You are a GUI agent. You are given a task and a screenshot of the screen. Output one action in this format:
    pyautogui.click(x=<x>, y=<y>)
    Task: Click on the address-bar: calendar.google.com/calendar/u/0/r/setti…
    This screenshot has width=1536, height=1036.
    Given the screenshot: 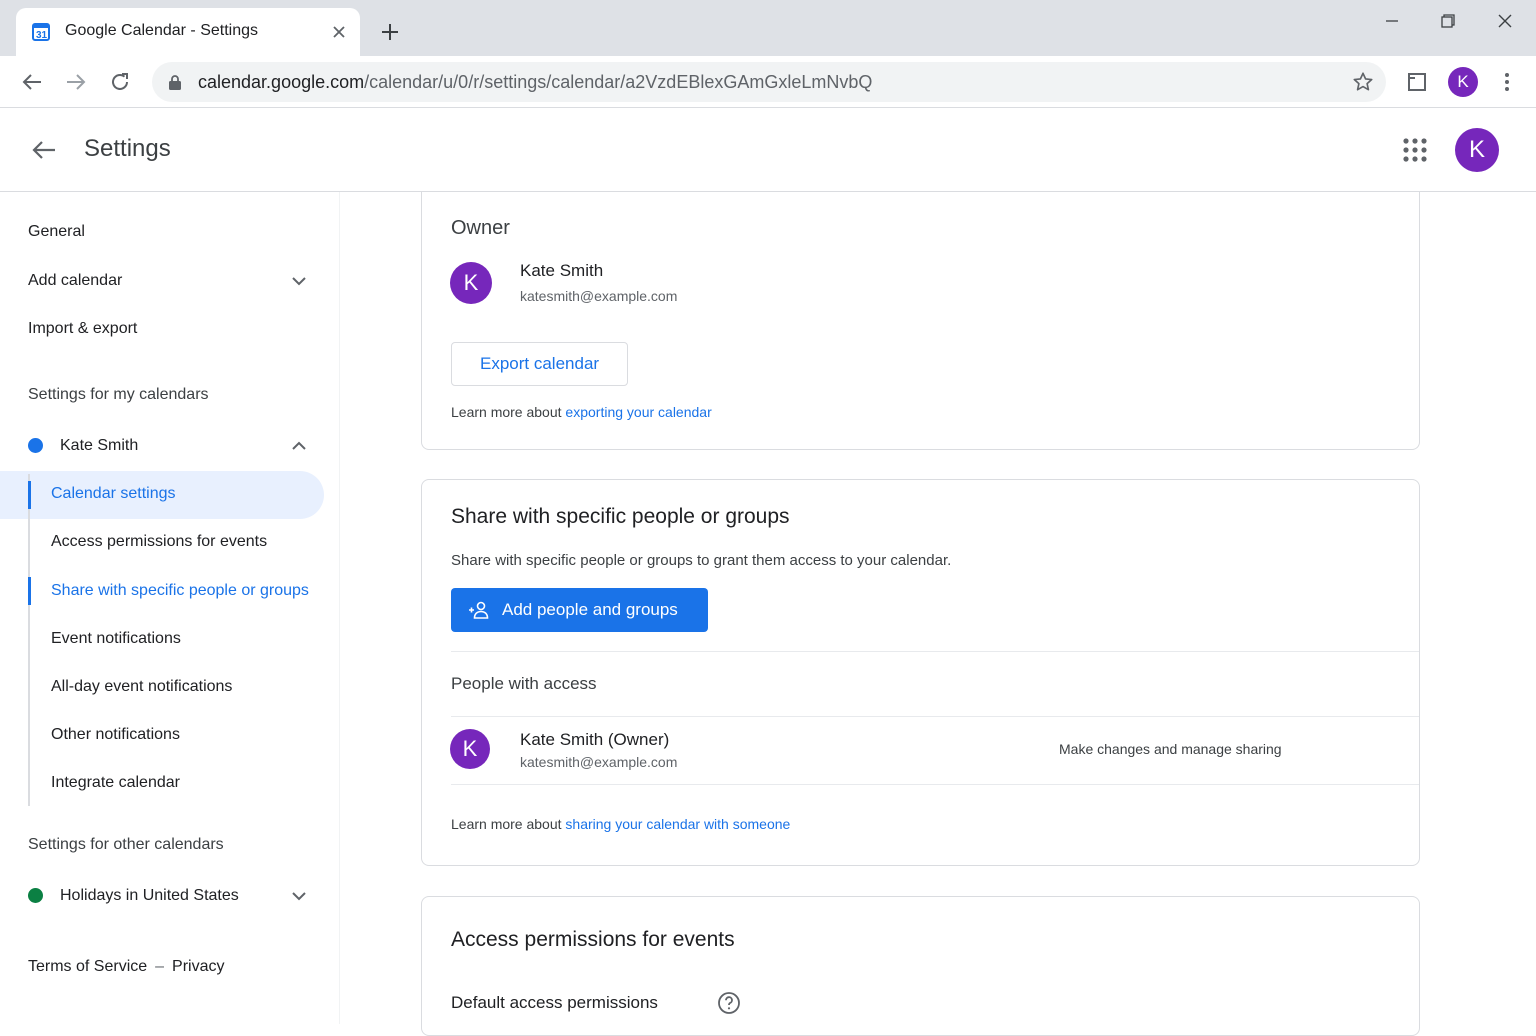 What is the action you would take?
    pyautogui.click(x=769, y=82)
    